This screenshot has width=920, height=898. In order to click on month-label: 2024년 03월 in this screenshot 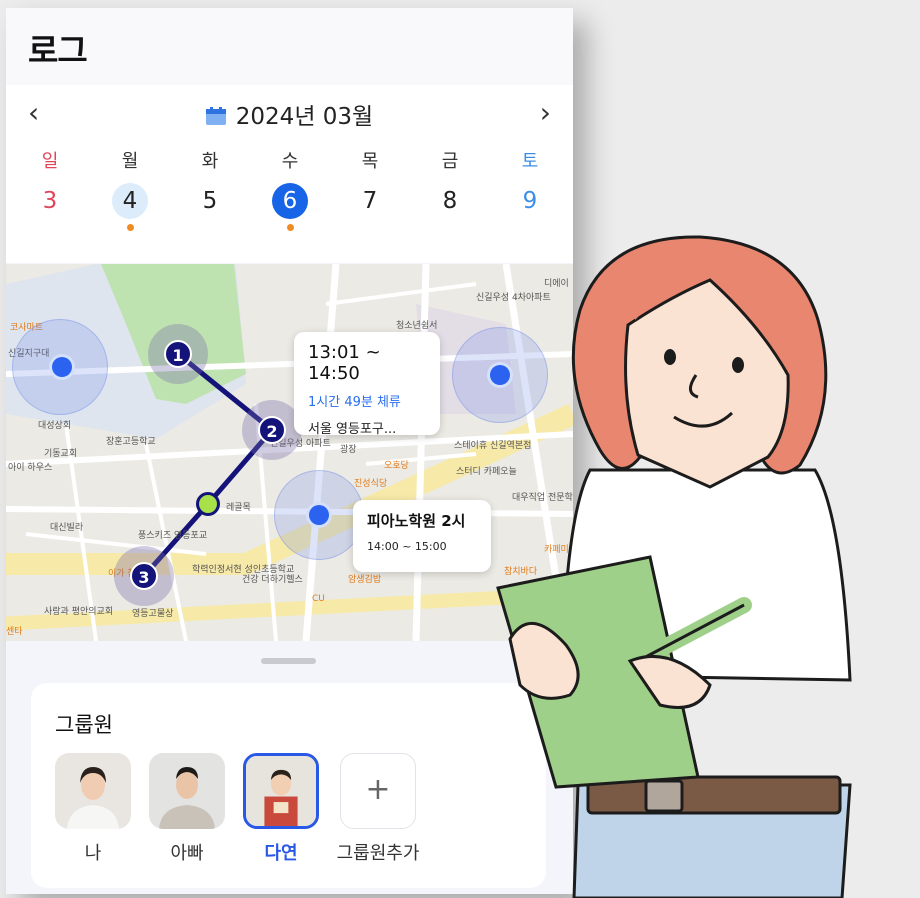, I will do `click(304, 117)`.